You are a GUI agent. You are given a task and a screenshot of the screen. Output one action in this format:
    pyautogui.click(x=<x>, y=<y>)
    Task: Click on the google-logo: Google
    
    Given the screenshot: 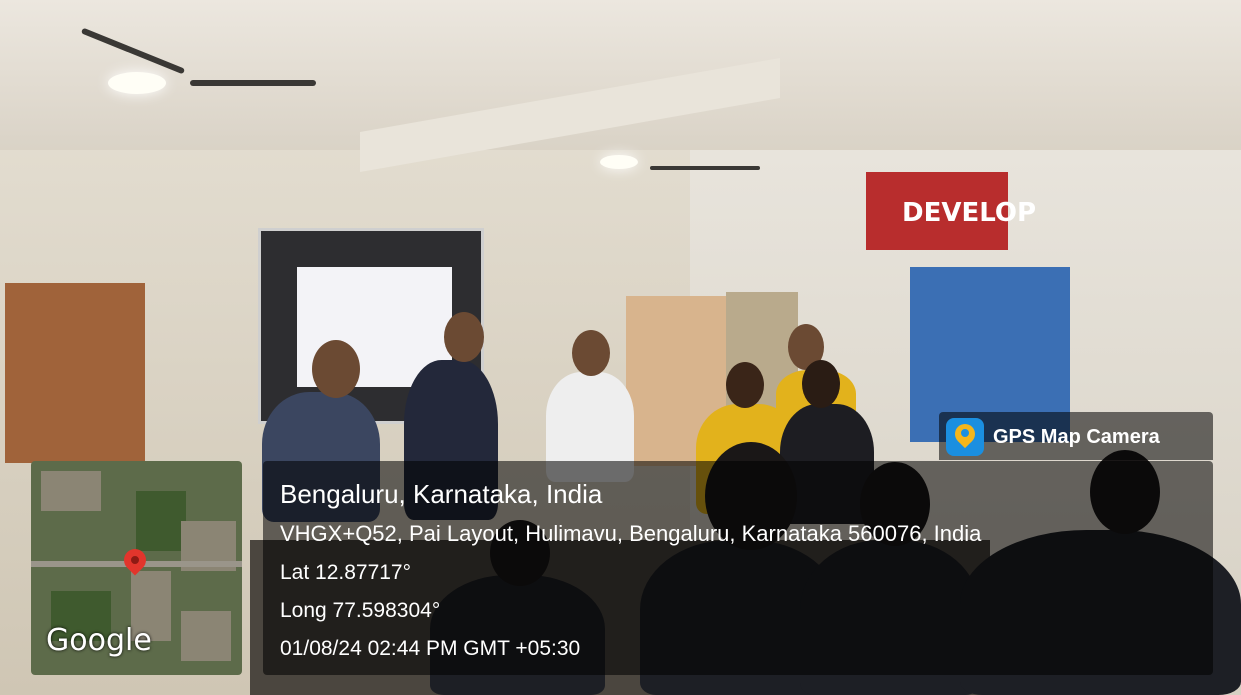 What is the action you would take?
    pyautogui.click(x=99, y=640)
    